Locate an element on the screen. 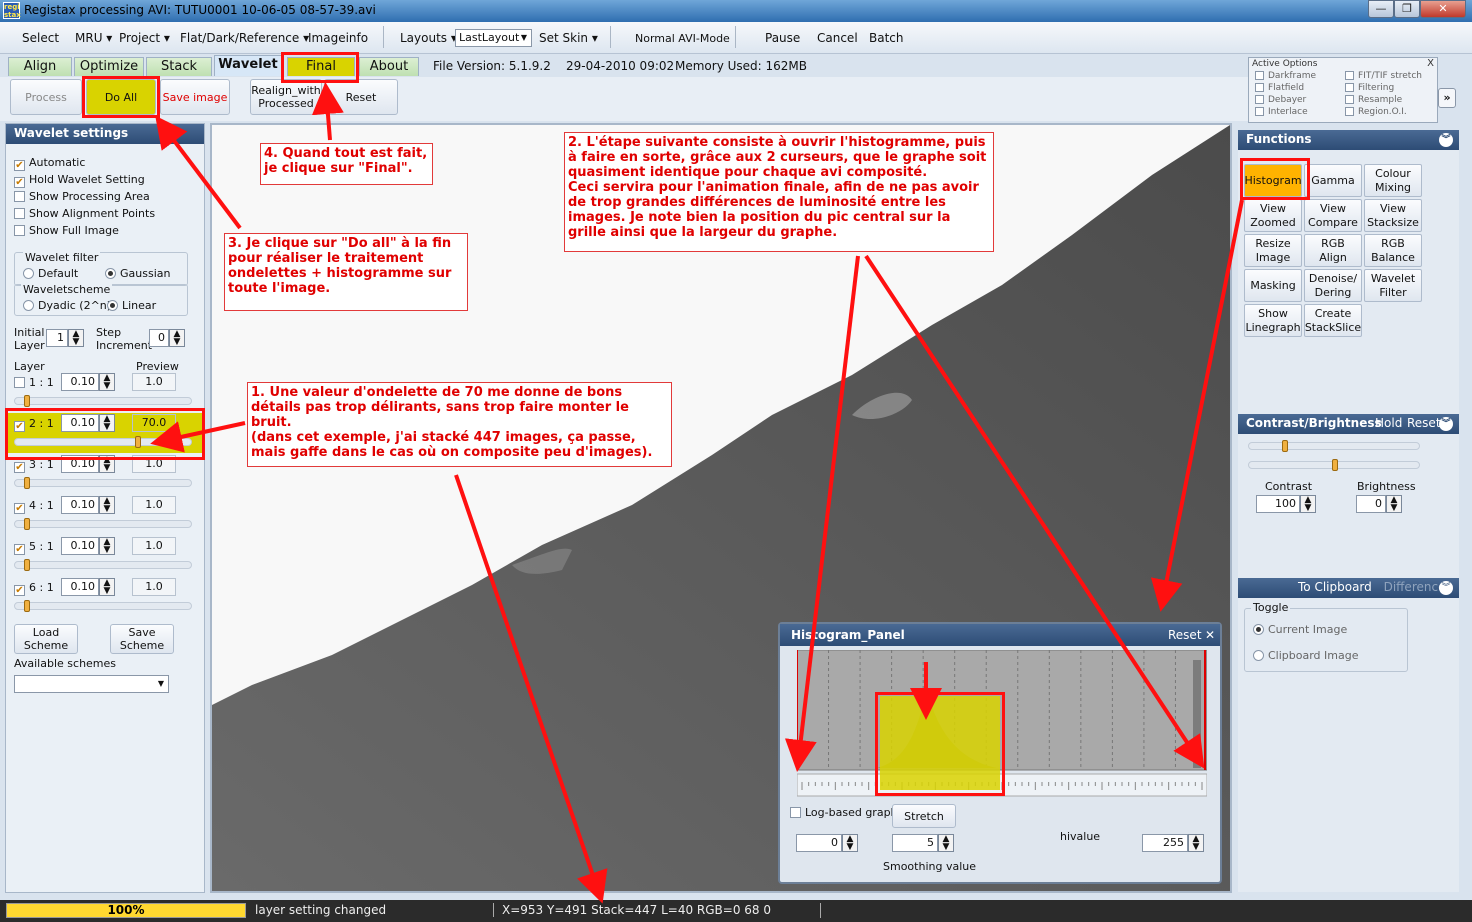 The image size is (1472, 922). cancel-button: Cancel is located at coordinates (837, 38).